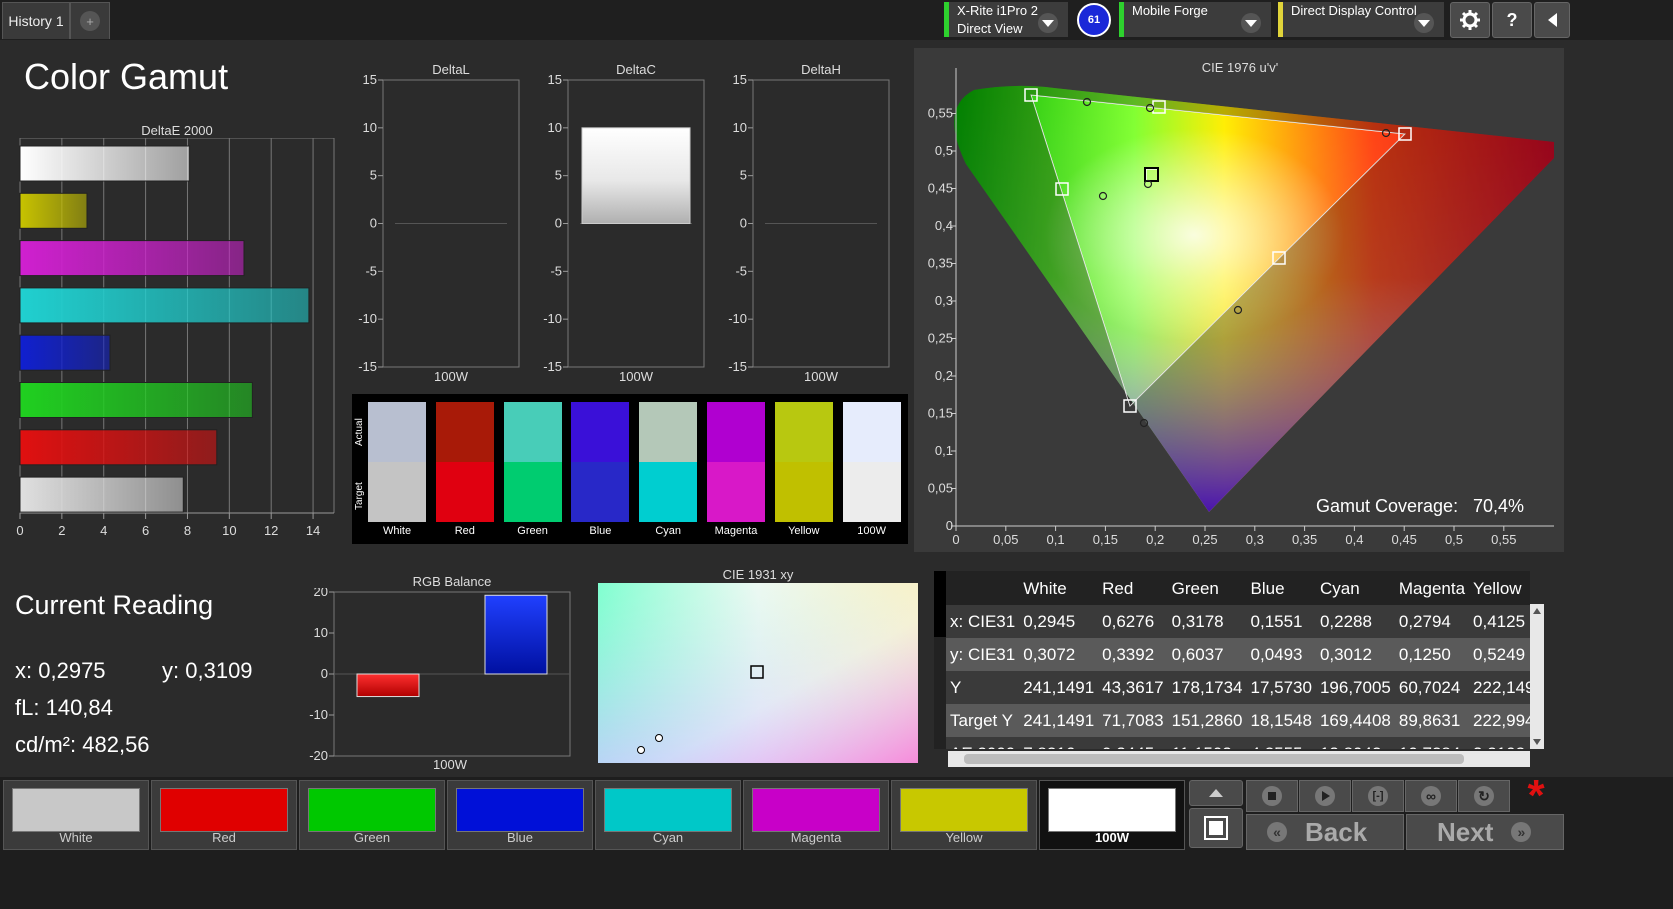 The image size is (1673, 909). Describe the element at coordinates (1432, 743) in the screenshot. I see `table-cell: 10,7284` at that location.